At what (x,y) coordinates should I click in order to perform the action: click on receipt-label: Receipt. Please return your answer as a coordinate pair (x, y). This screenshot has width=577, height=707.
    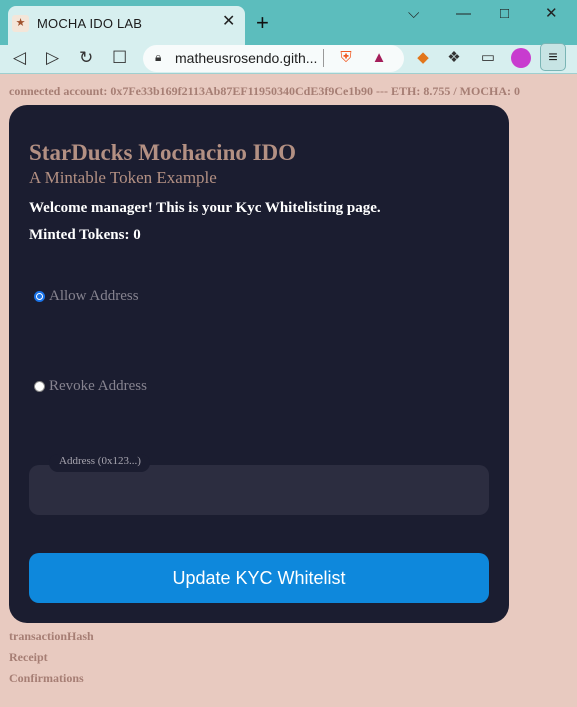
    Looking at the image, I should click on (28, 657).